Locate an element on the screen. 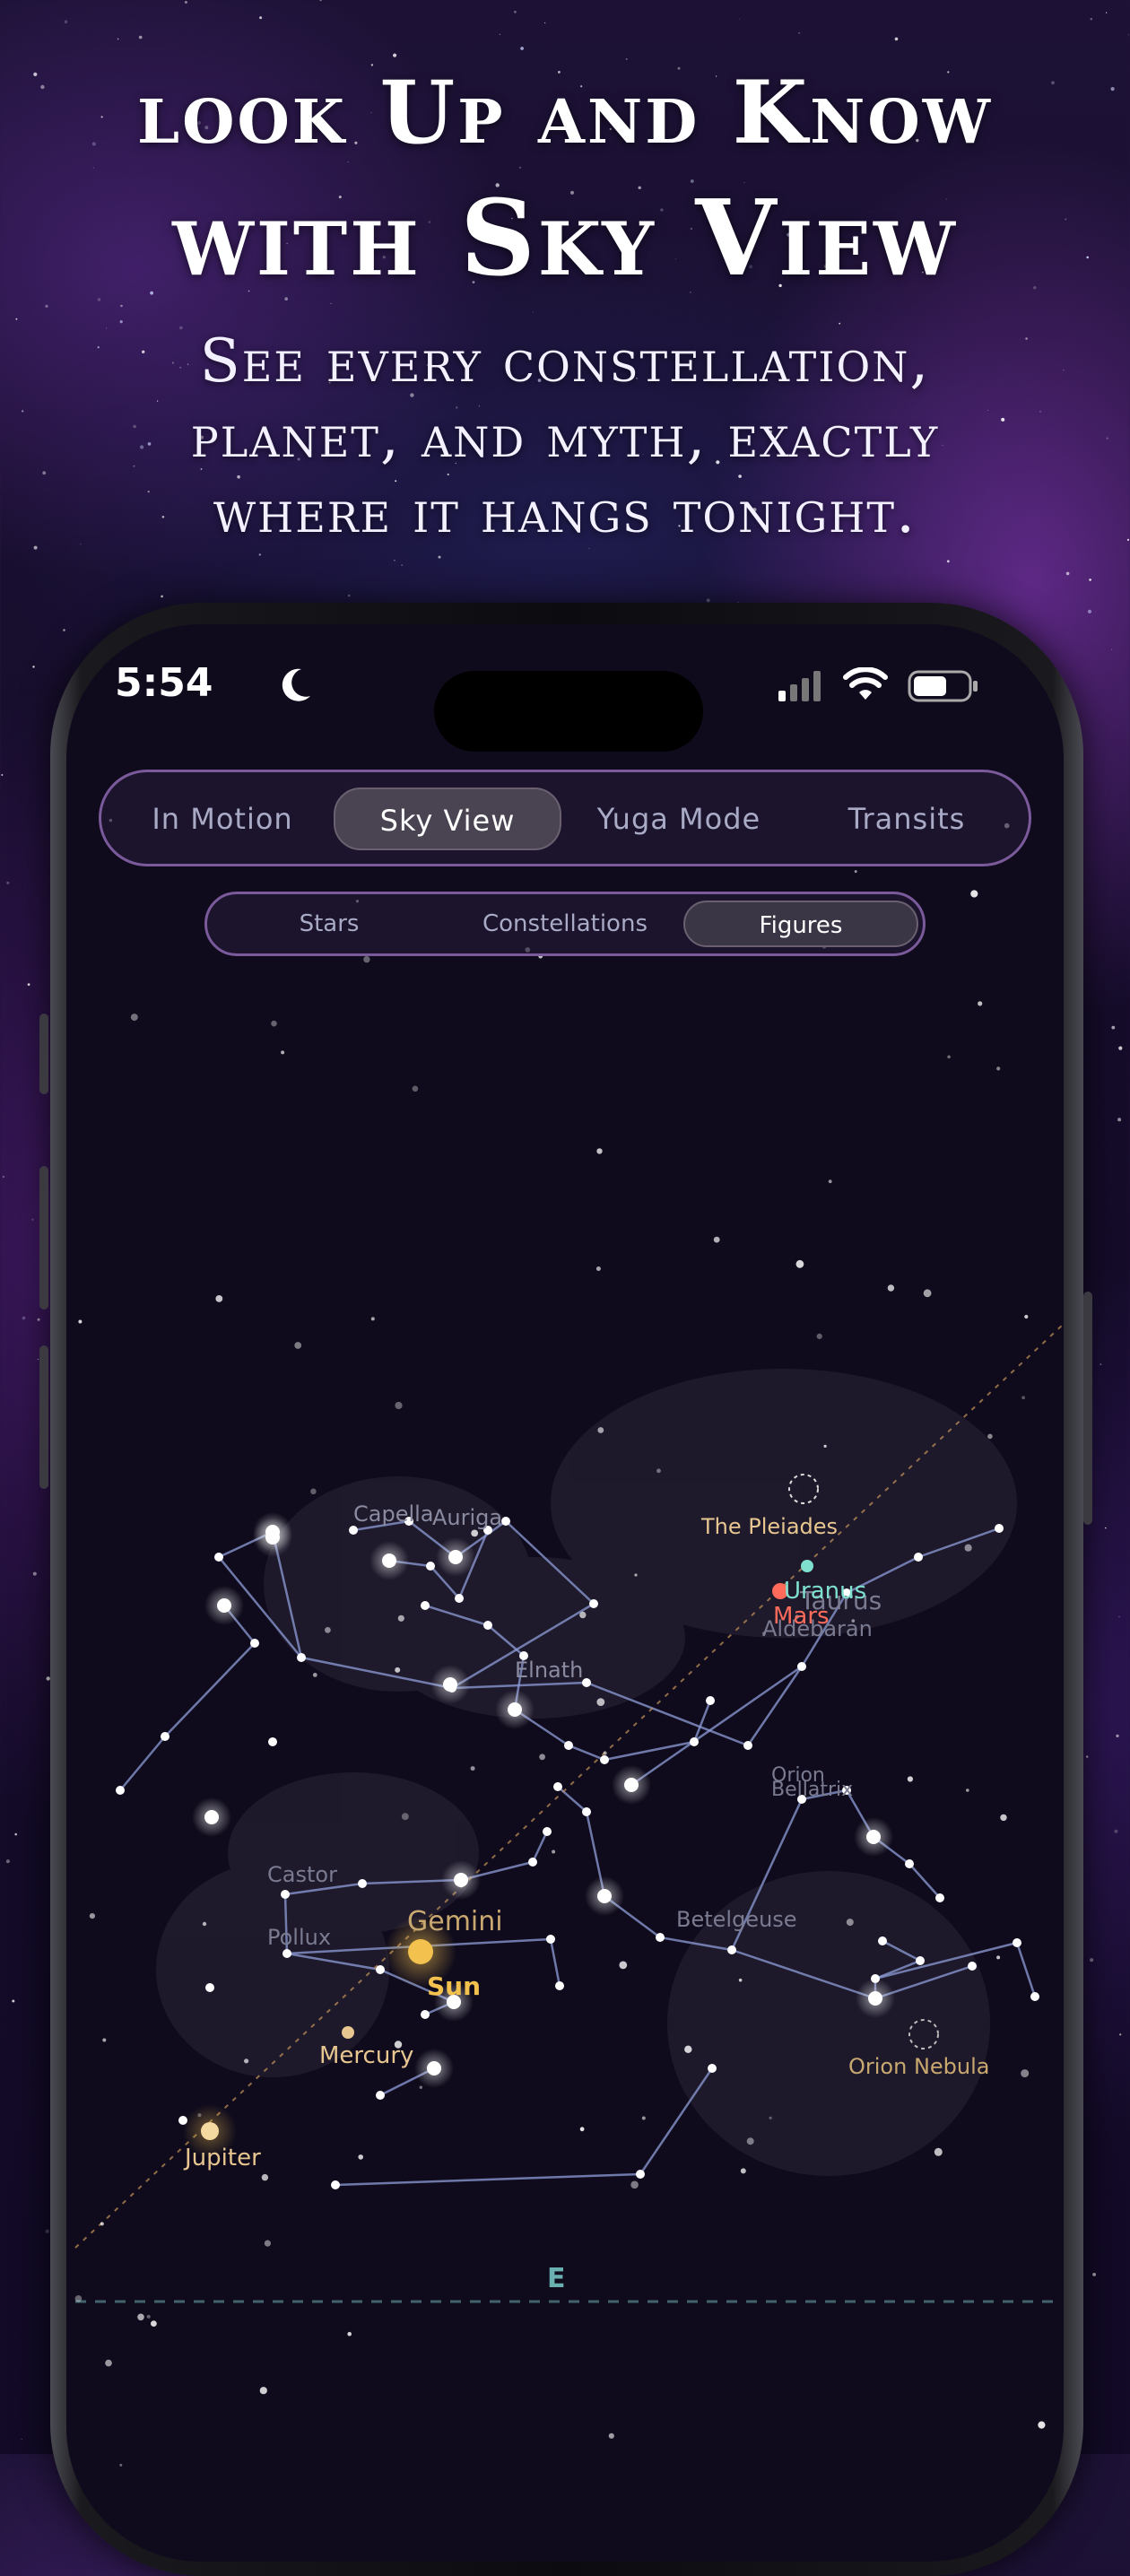 The height and width of the screenshot is (2576, 1130). subheadline-line-3: where it hangs tonight. is located at coordinates (565, 511).